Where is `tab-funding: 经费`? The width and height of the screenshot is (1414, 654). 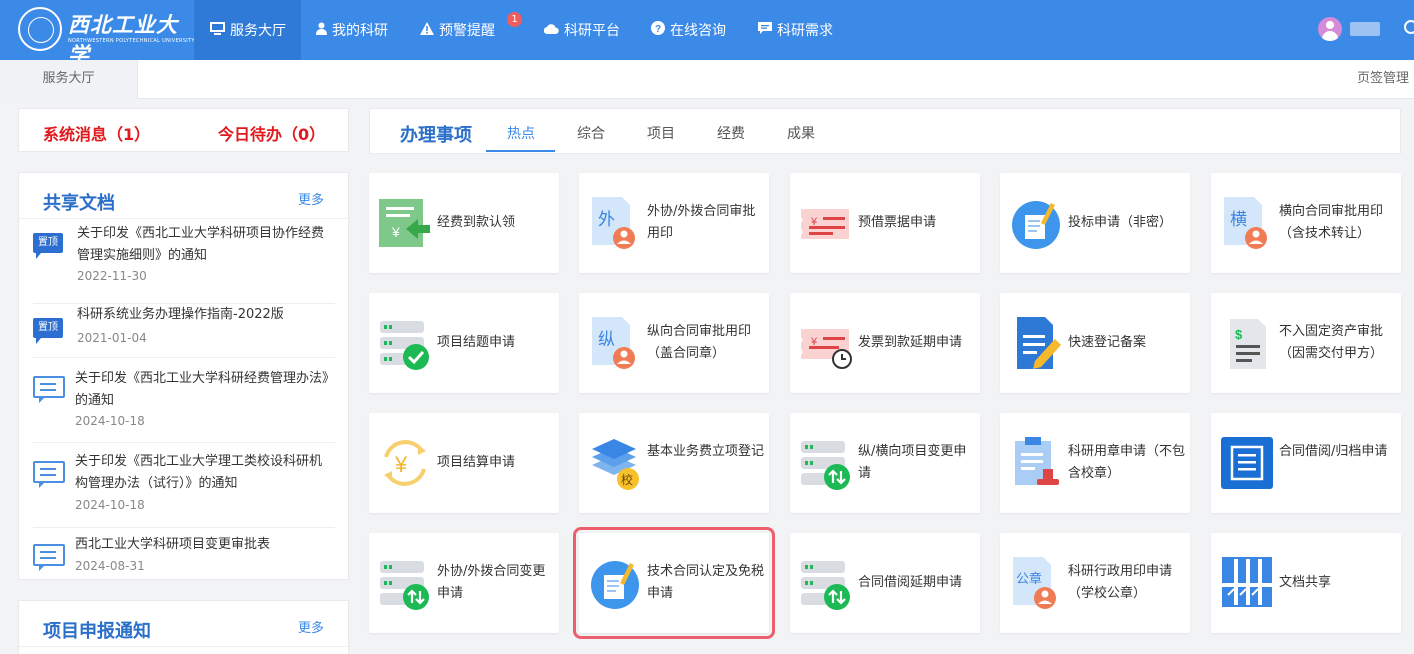
tab-funding: 经费 is located at coordinates (731, 133).